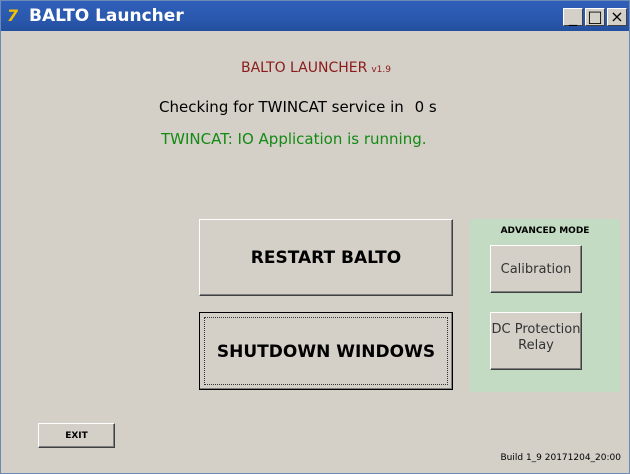  I want to click on shutdown-label: SHUTDOWN WINDOWS, so click(326, 352).